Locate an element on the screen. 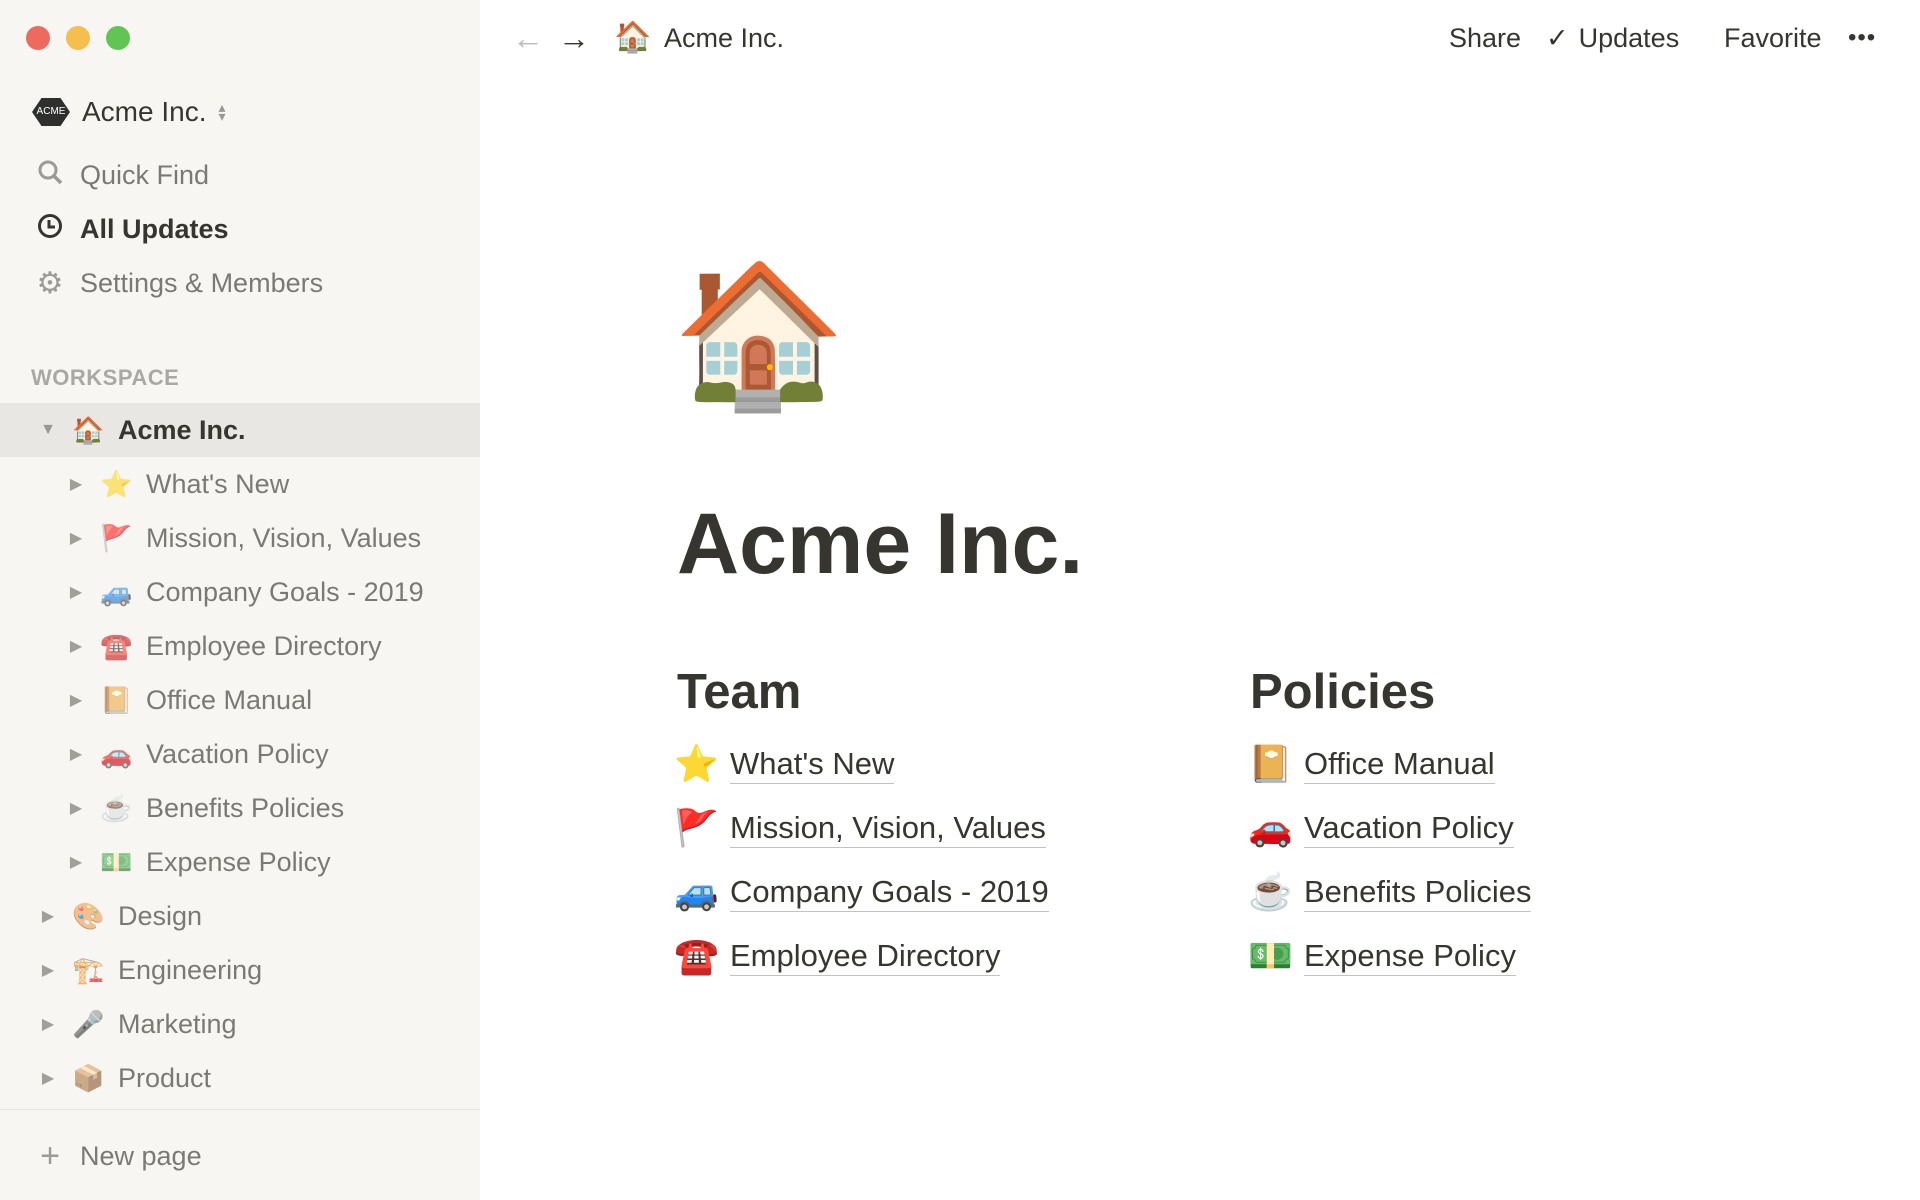 The width and height of the screenshot is (1920, 1200). workspace-switcher: ACME Acme Inc. ▴ ▾ is located at coordinates (129, 112).